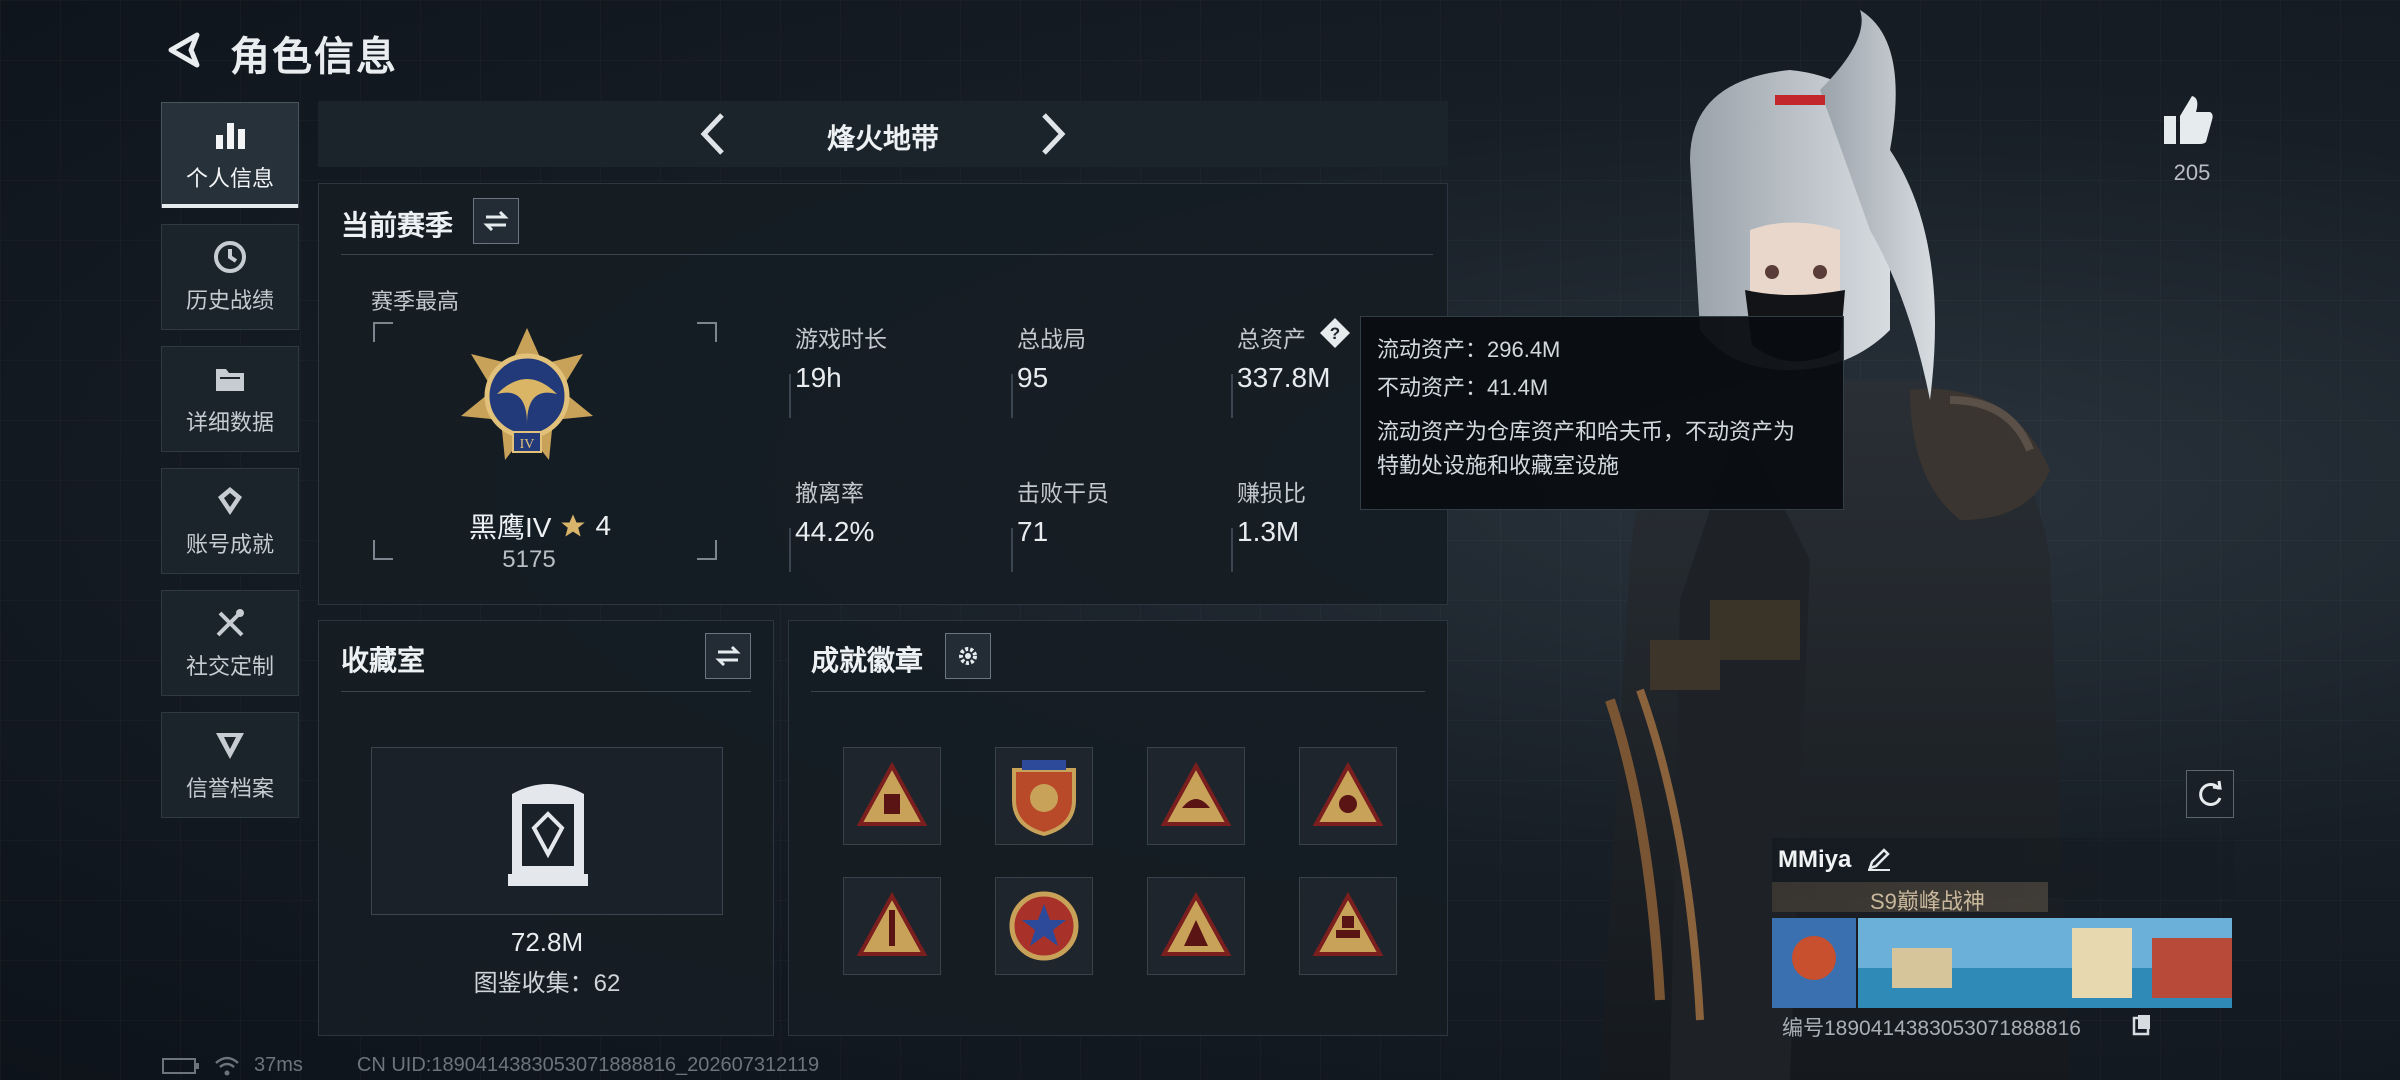 The width and height of the screenshot is (2400, 1080). What do you see at coordinates (510, 527) in the screenshot?
I see `rank-name: 黑鹰IV` at bounding box center [510, 527].